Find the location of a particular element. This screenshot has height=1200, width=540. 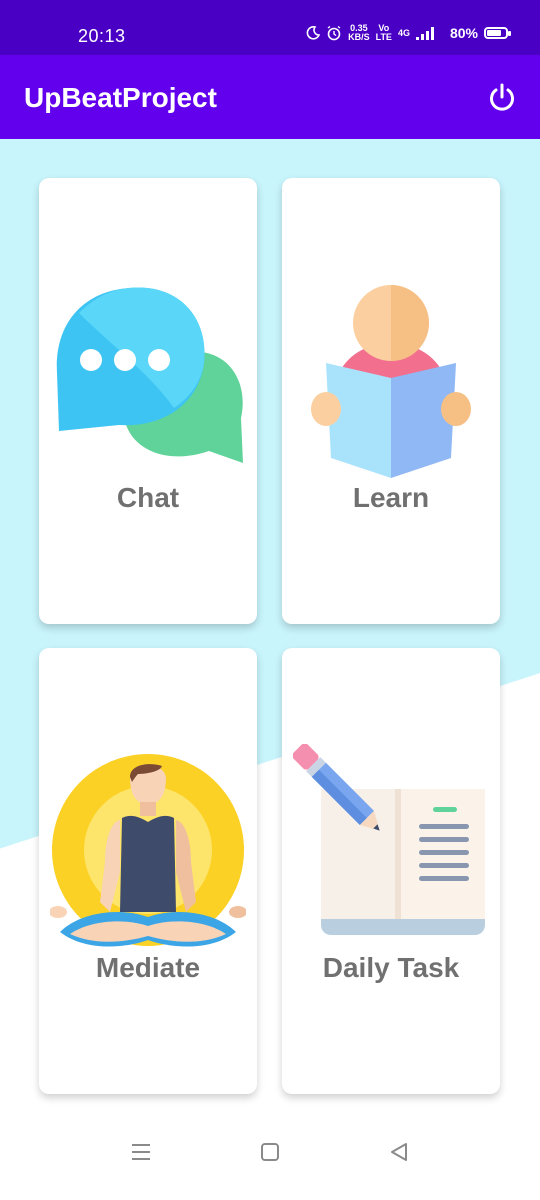

status-time: 20:13 is located at coordinates (102, 36).